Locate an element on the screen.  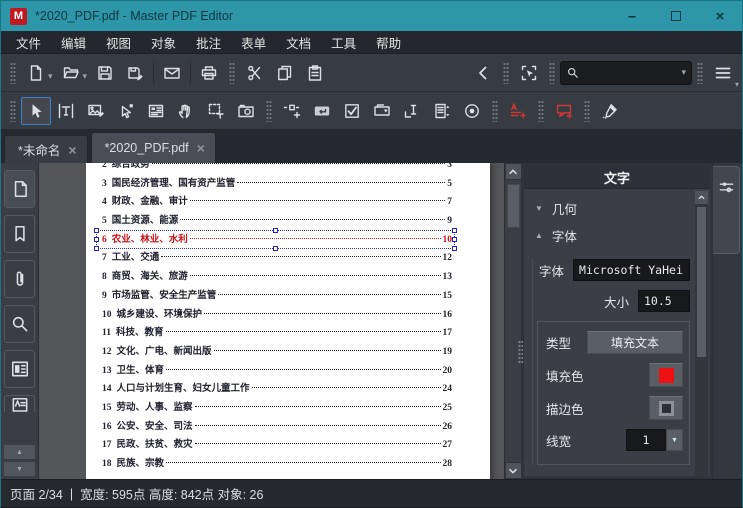
toc-entry: 12 文化、广电、新闻出版 19 is located at coordinates (277, 352).